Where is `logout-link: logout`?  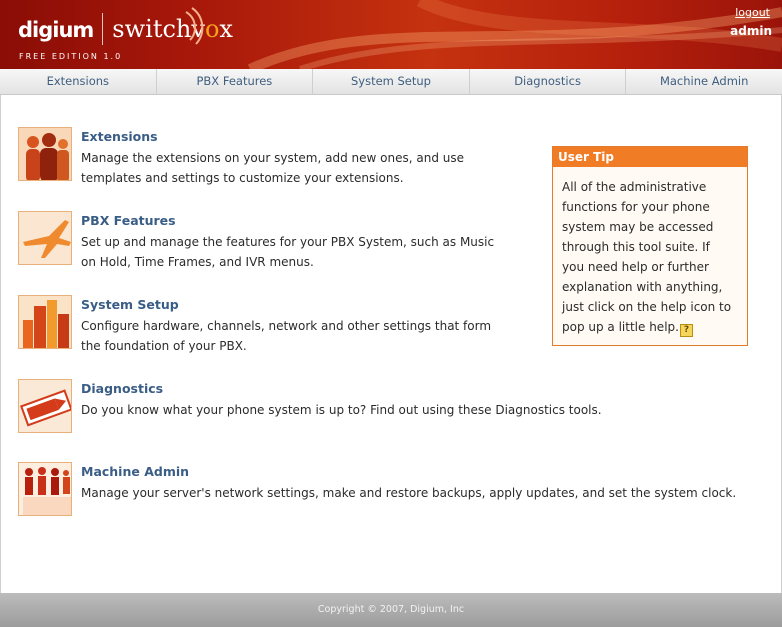
logout-link: logout is located at coordinates (752, 12).